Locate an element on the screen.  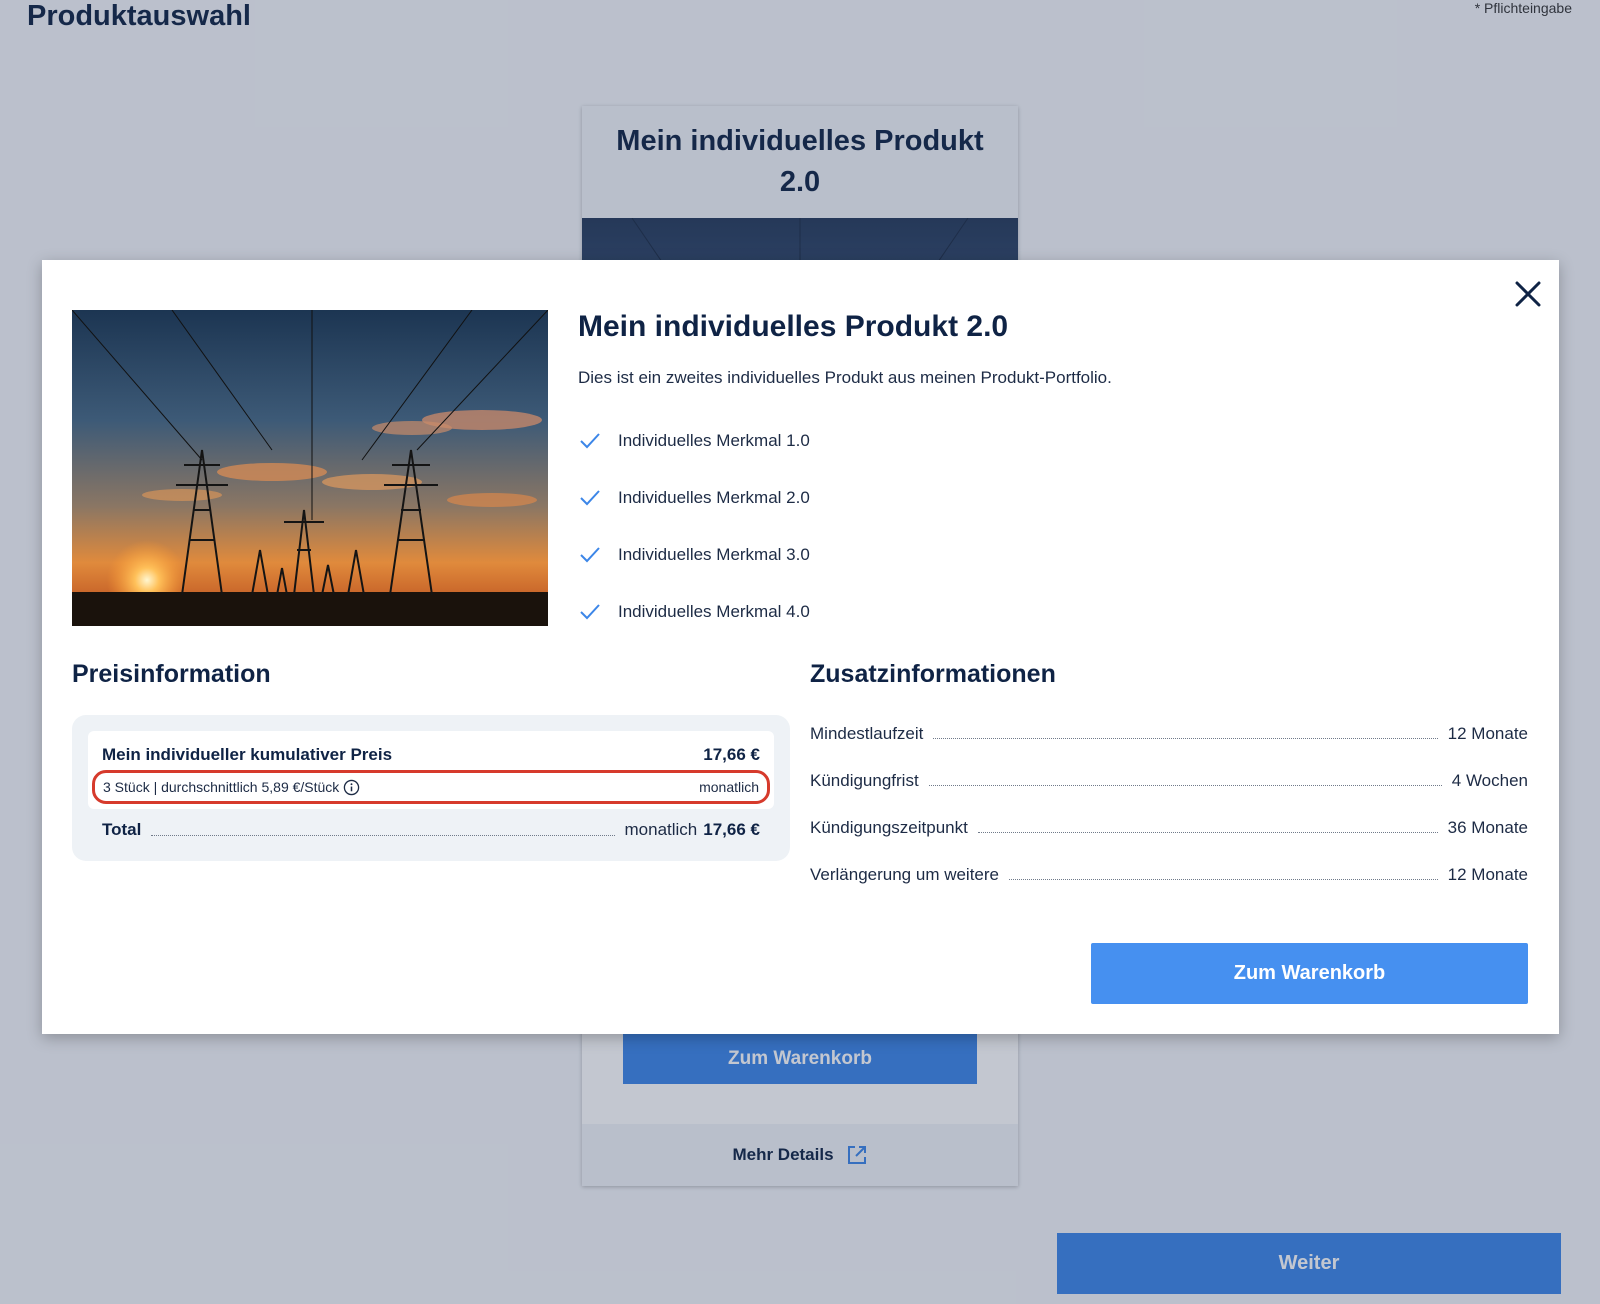
feature-label: Individuelles Merkmal 2.0 is located at coordinates (714, 497).